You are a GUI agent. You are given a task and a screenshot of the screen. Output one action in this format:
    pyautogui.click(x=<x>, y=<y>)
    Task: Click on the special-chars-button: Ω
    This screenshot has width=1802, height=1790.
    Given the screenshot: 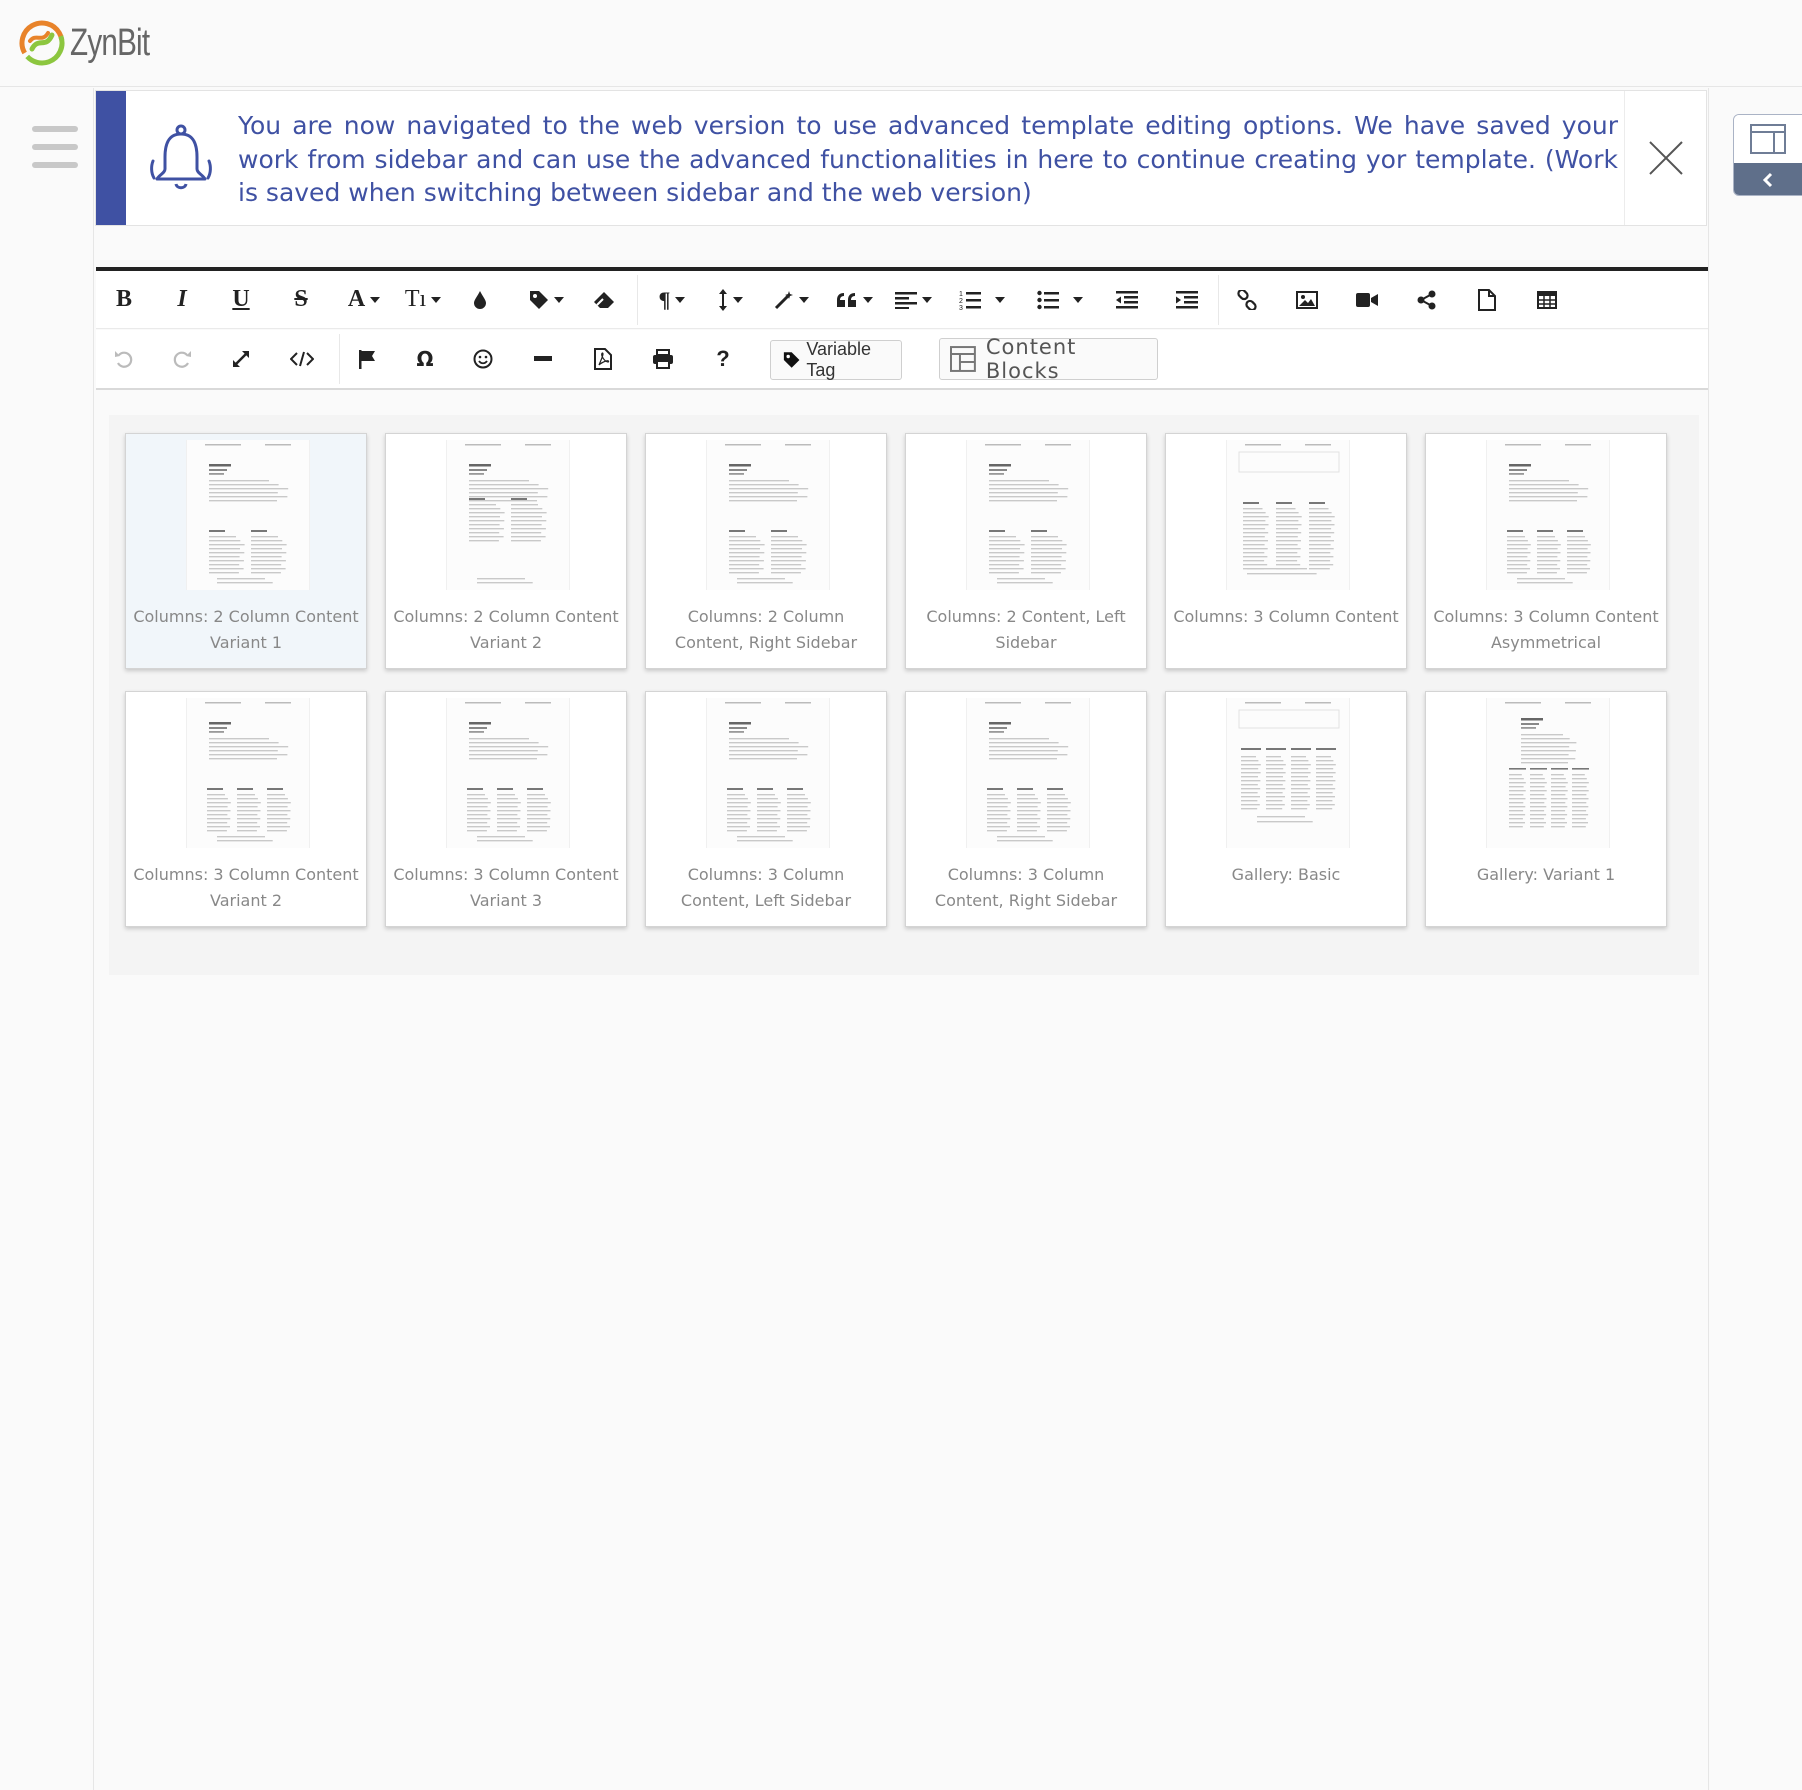 What is the action you would take?
    pyautogui.click(x=425, y=359)
    